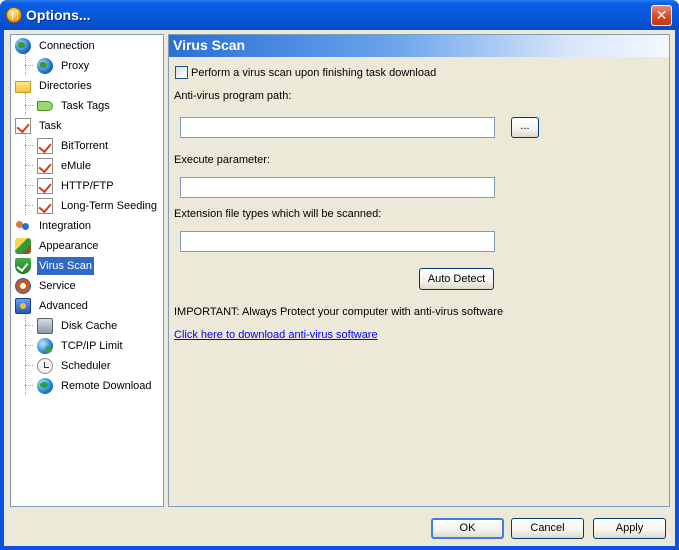 The image size is (679, 550). I want to click on tree-item-virus-scan: Virus Scan, so click(54, 266).